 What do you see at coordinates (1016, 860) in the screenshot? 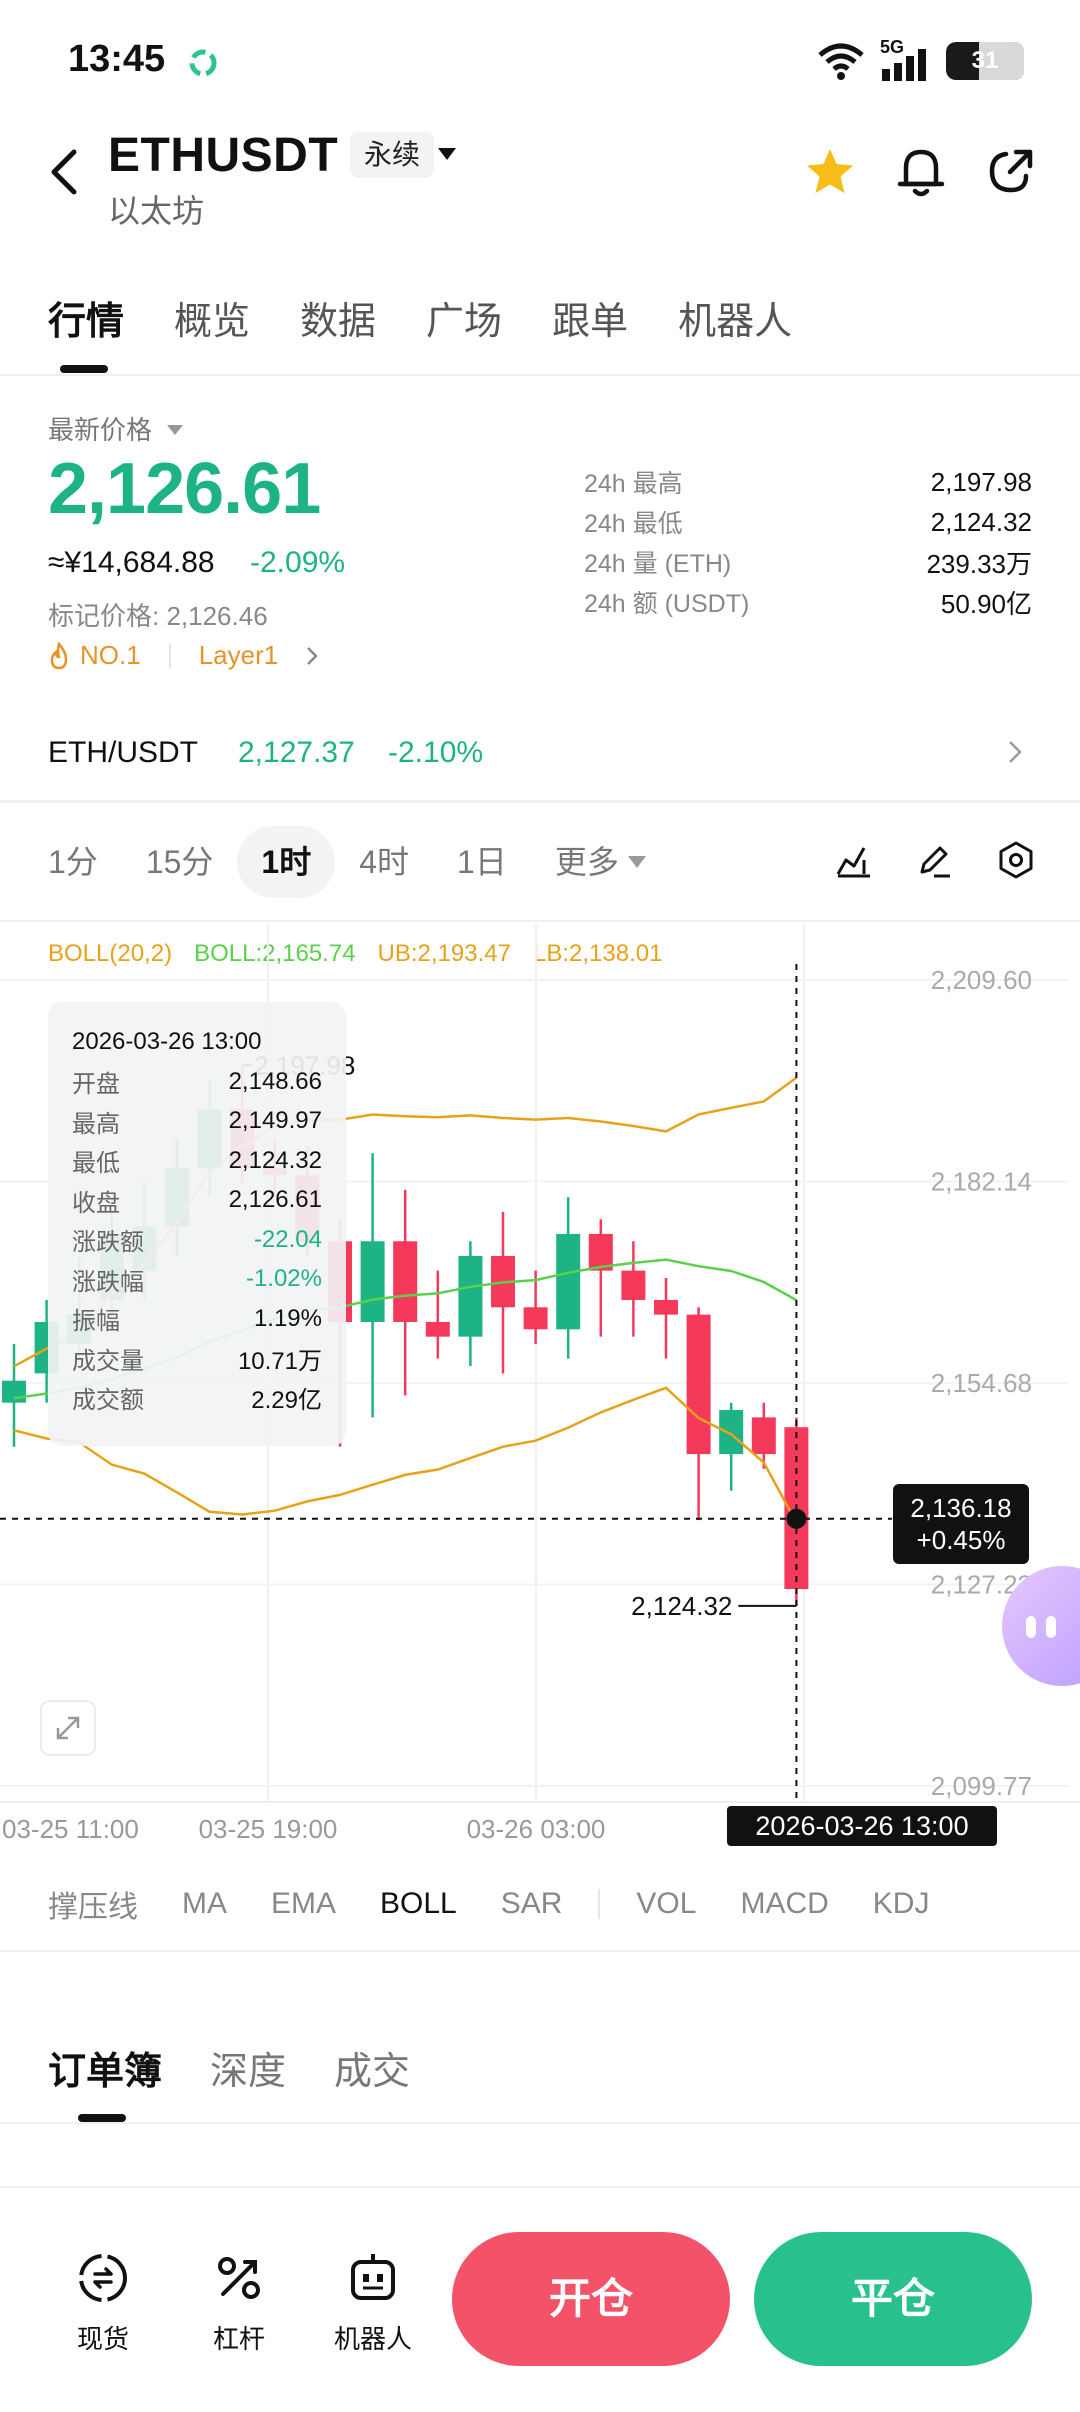
I see `chart-settings-icon` at bounding box center [1016, 860].